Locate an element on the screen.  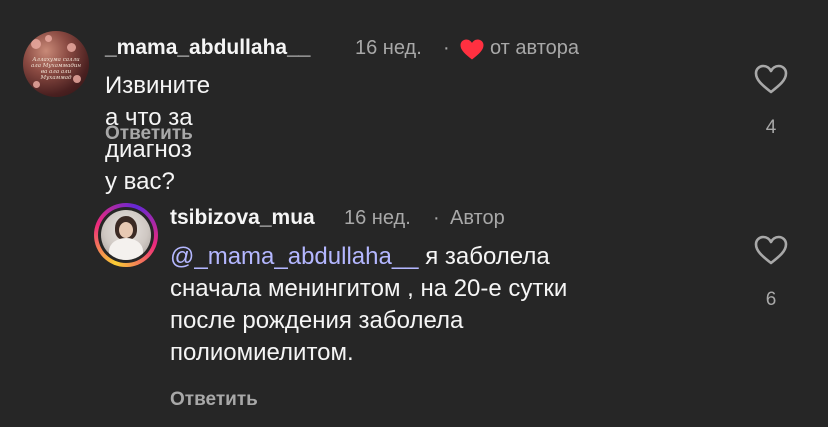
username: _mama_abdullaha__ is located at coordinates (207, 48).